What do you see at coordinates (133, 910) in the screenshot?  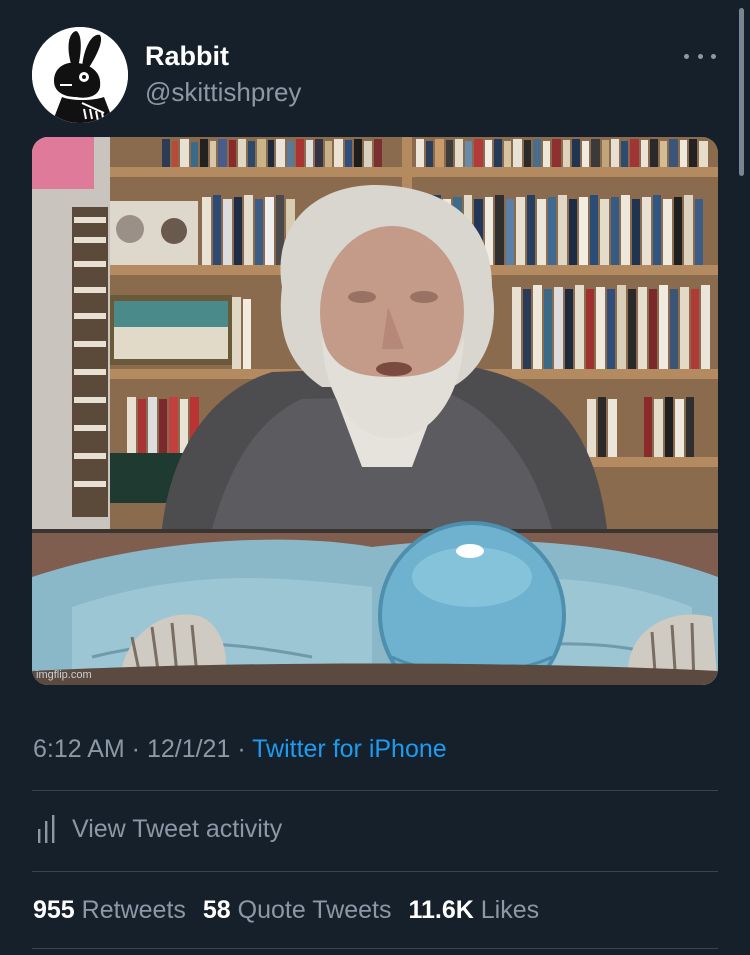 I see `retweets-label: Retweets` at bounding box center [133, 910].